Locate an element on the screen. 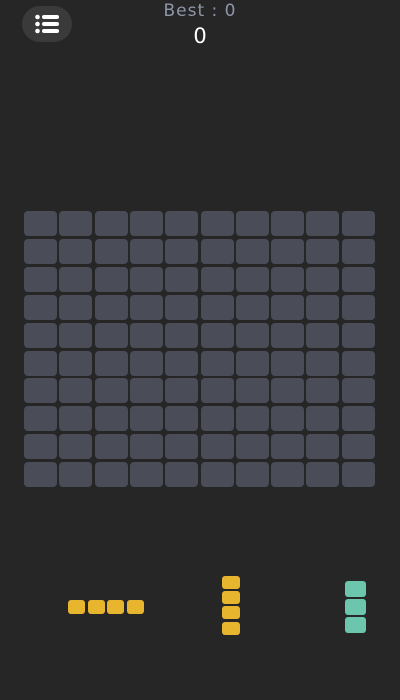 Image resolution: width=400 pixels, height=700 pixels. piece-vertical-i3 is located at coordinates (356, 607).